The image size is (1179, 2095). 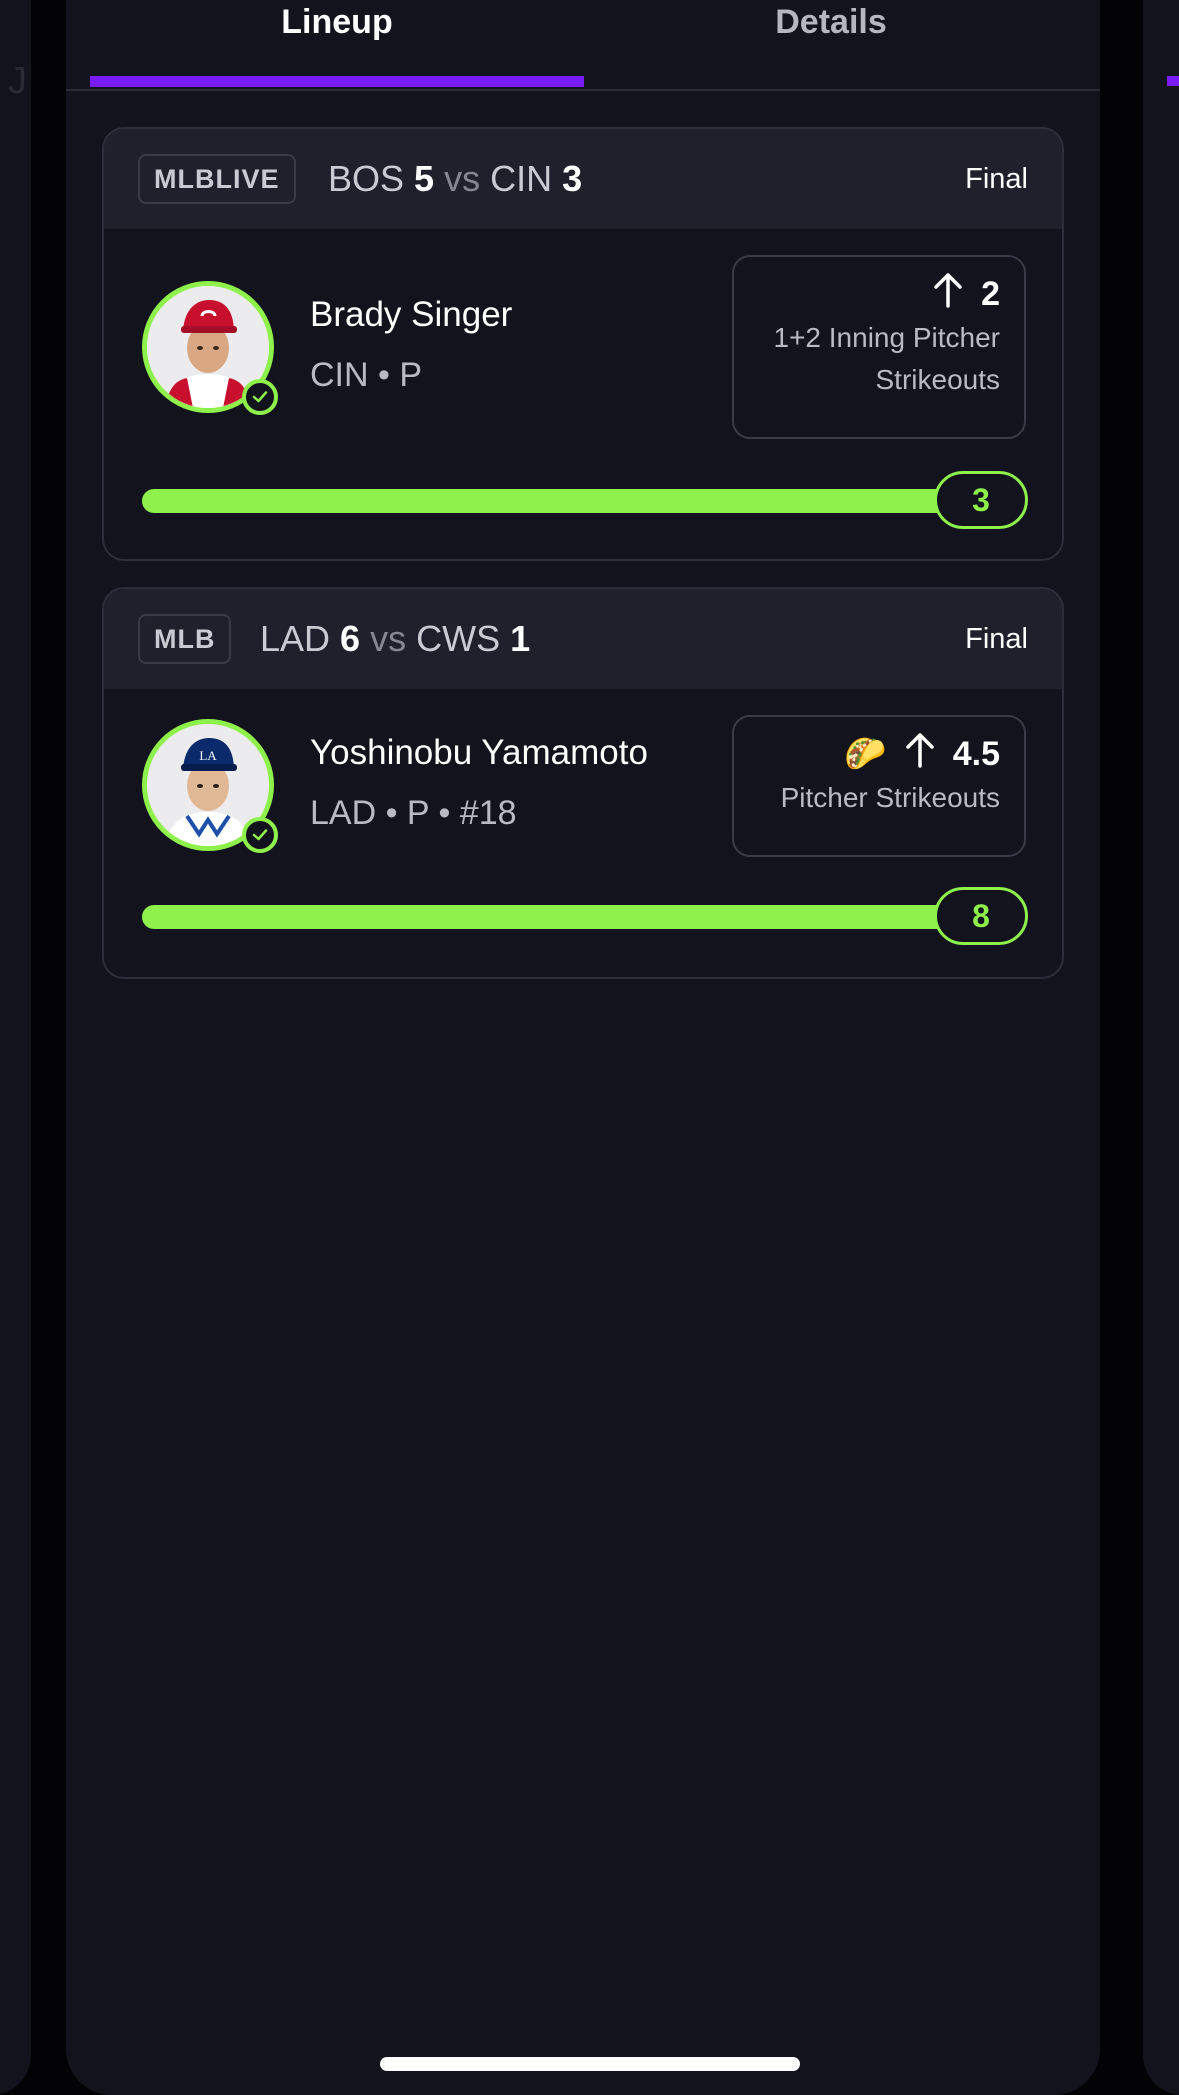 What do you see at coordinates (210, 348) in the screenshot?
I see `player-avatar-wrap` at bounding box center [210, 348].